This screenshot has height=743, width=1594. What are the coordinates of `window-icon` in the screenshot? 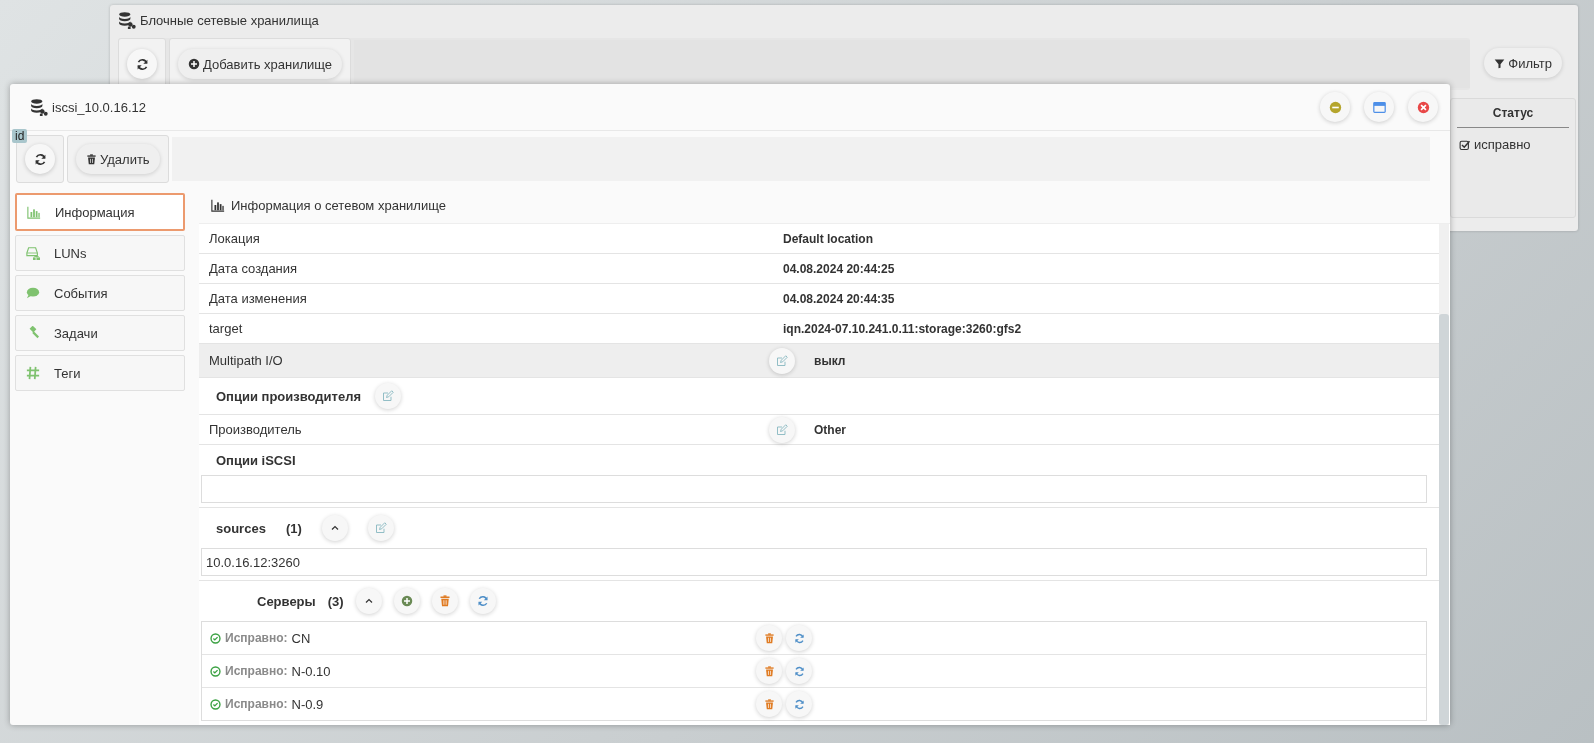 It's located at (1379, 107).